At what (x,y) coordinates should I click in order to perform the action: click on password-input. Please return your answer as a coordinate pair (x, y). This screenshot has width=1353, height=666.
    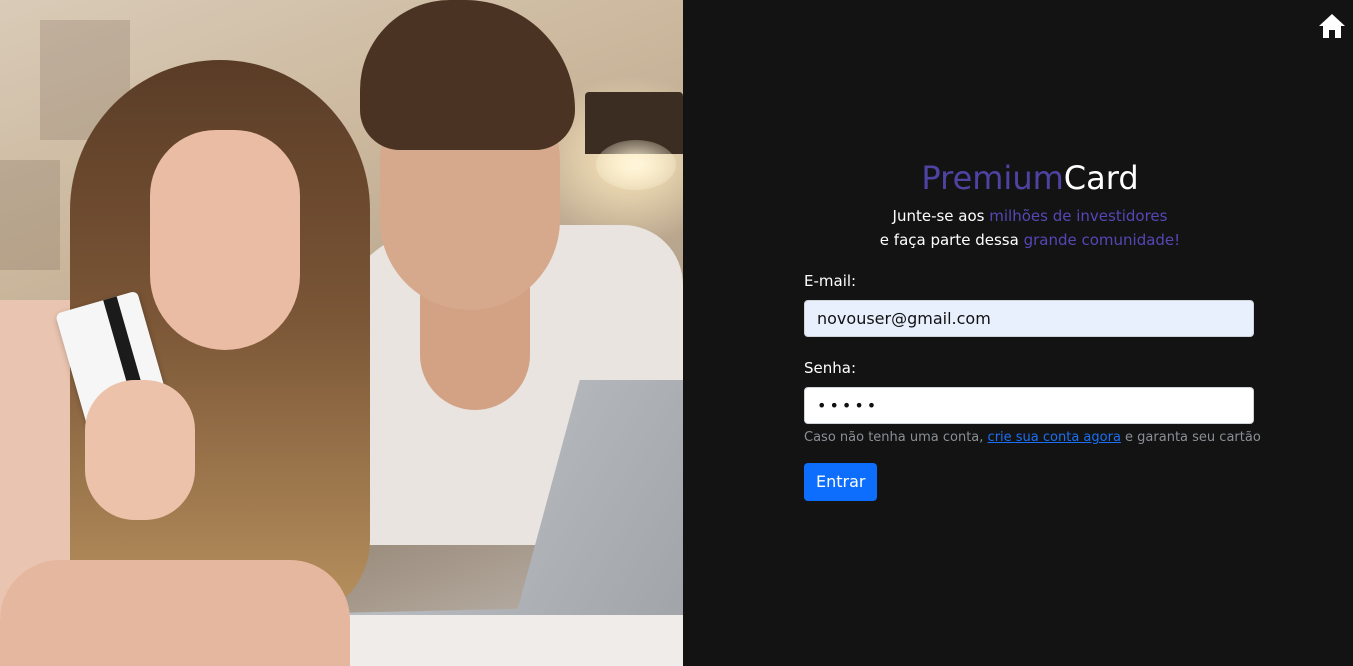
    Looking at the image, I should click on (1029, 405).